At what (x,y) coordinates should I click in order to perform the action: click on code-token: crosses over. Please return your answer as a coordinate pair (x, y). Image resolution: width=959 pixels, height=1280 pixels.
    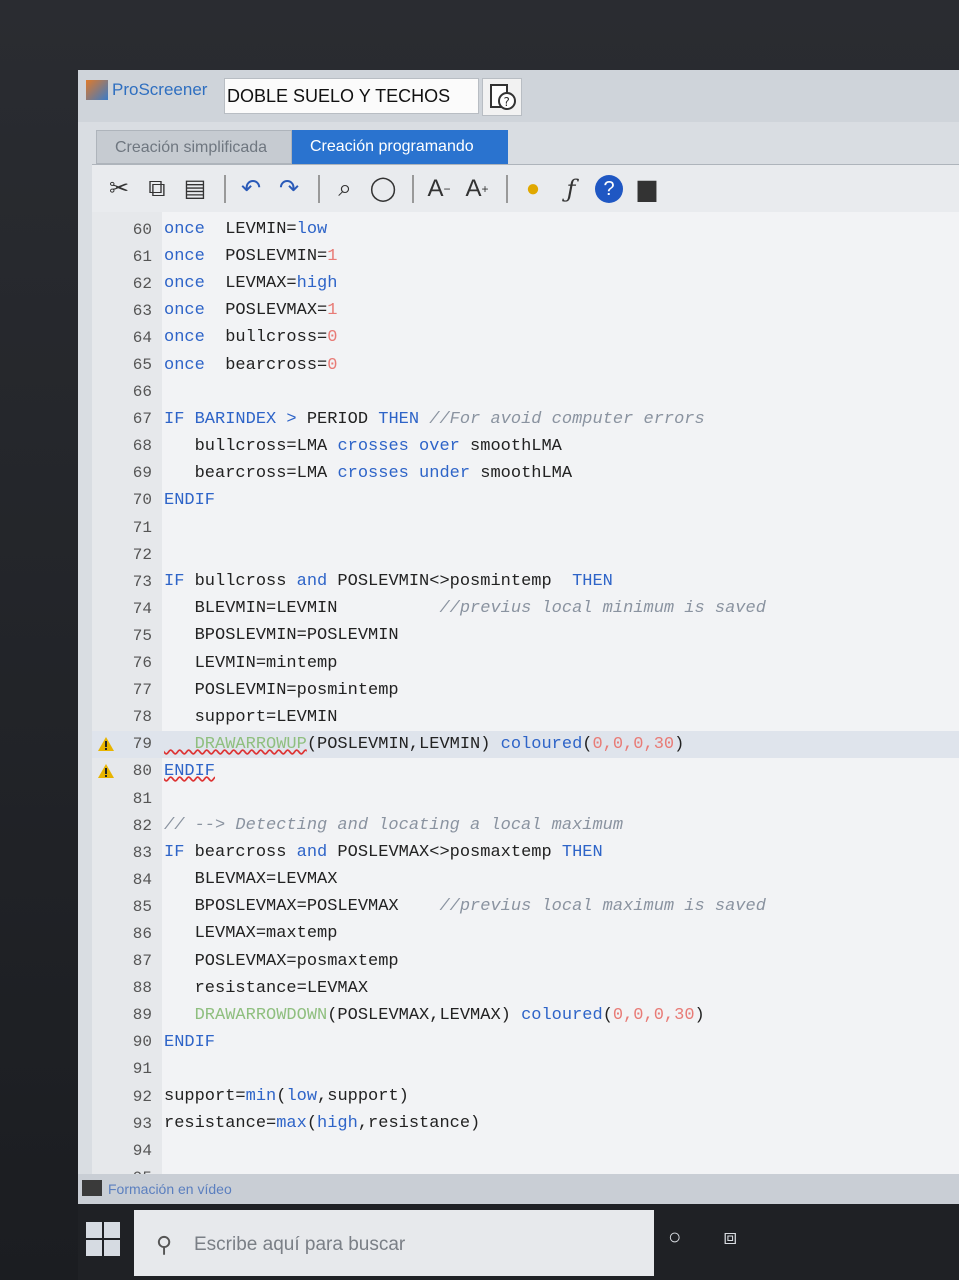
    Looking at the image, I should click on (398, 446).